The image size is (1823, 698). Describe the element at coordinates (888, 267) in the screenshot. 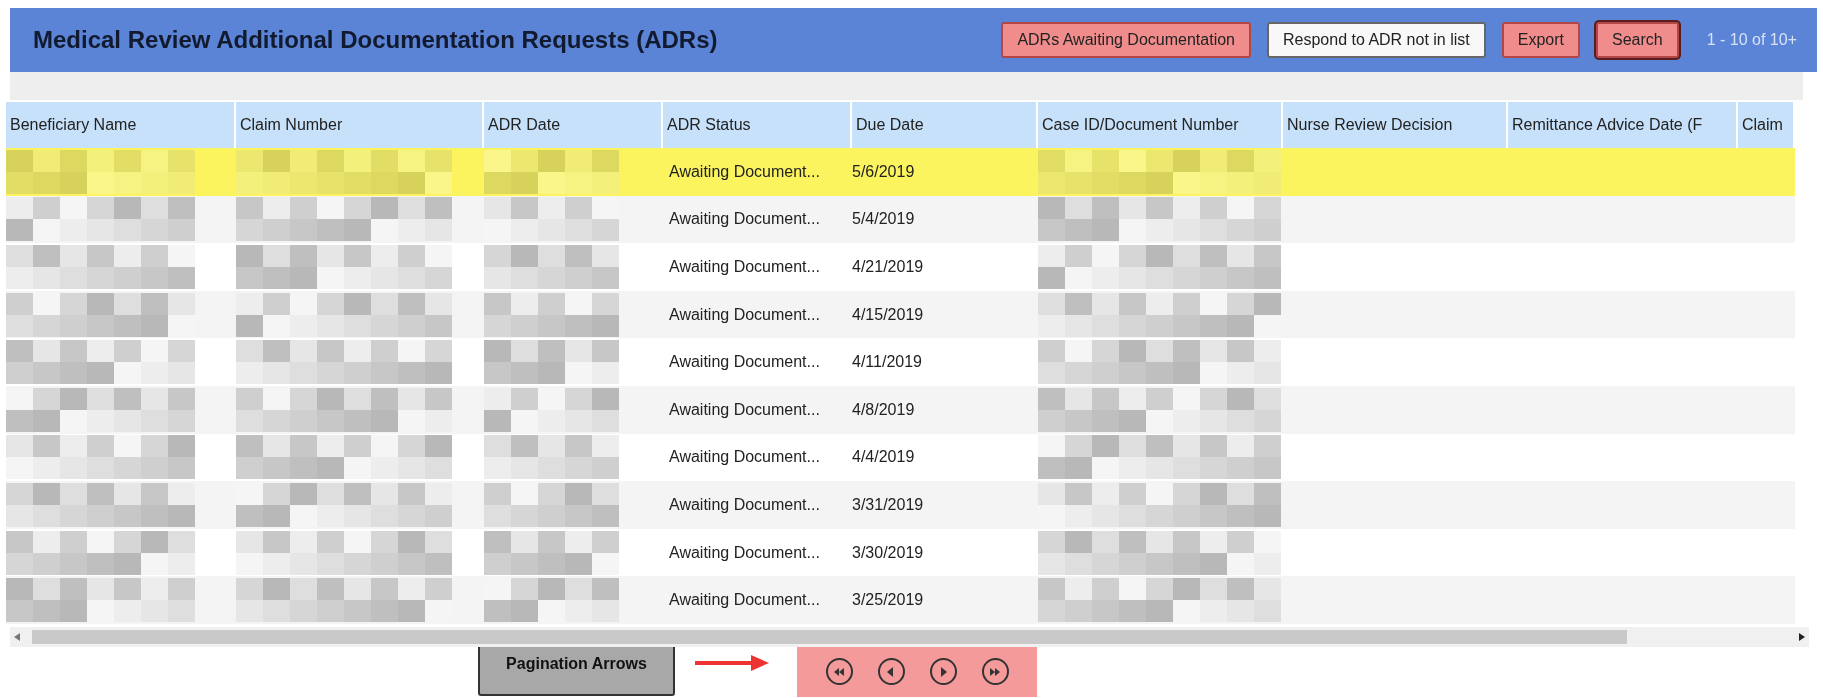

I see `date-cell-text: 4/21/2019` at that location.